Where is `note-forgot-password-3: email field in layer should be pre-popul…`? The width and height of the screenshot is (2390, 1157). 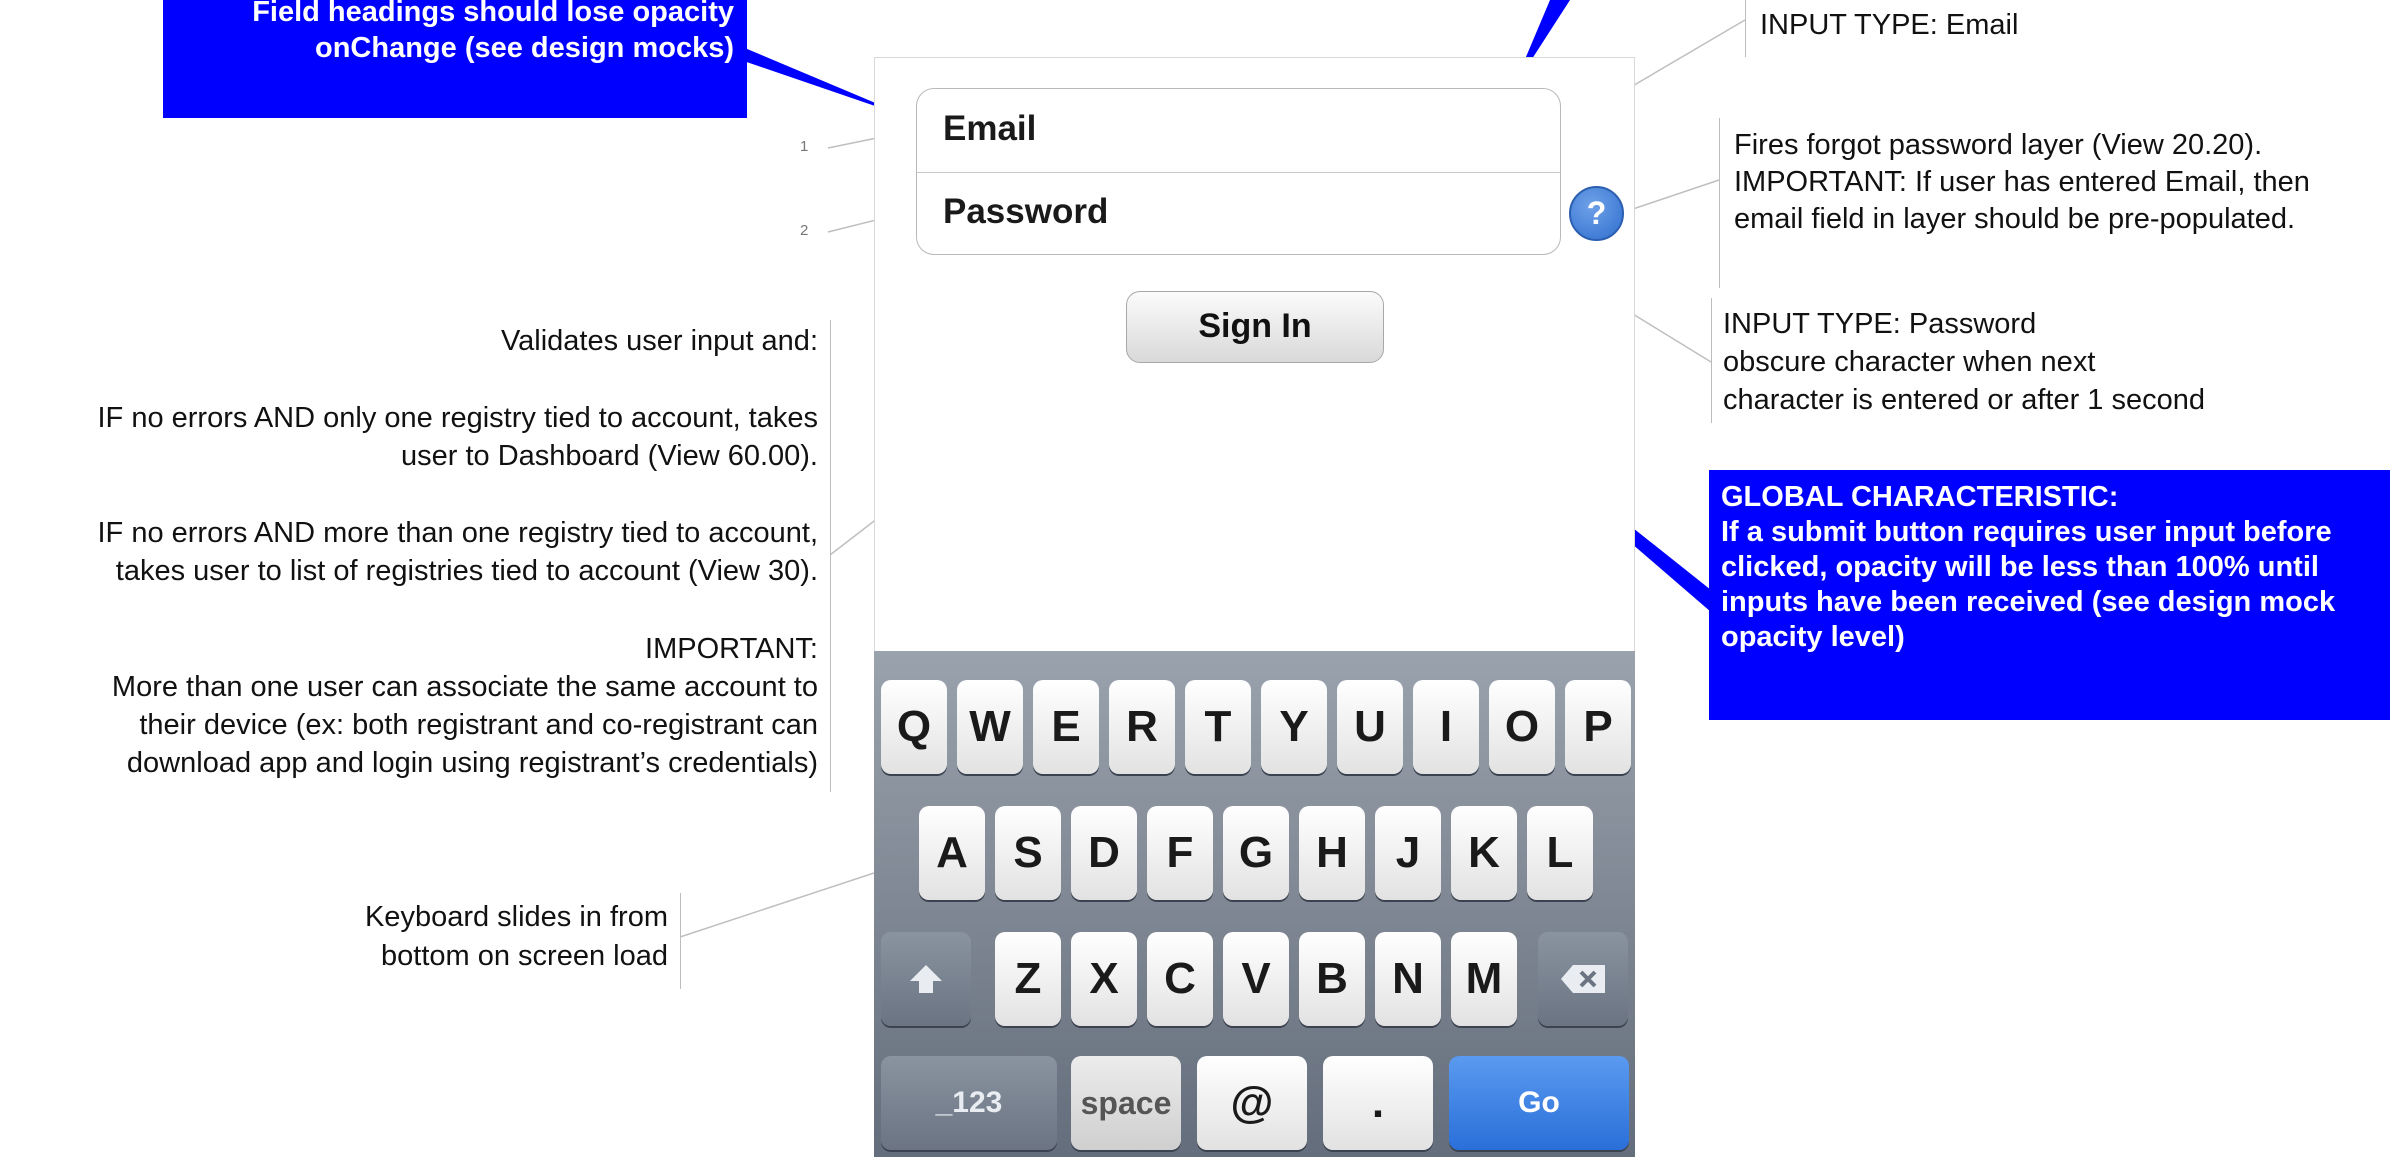
note-forgot-password-3: email field in layer should be pre-popul… is located at coordinates (2015, 219).